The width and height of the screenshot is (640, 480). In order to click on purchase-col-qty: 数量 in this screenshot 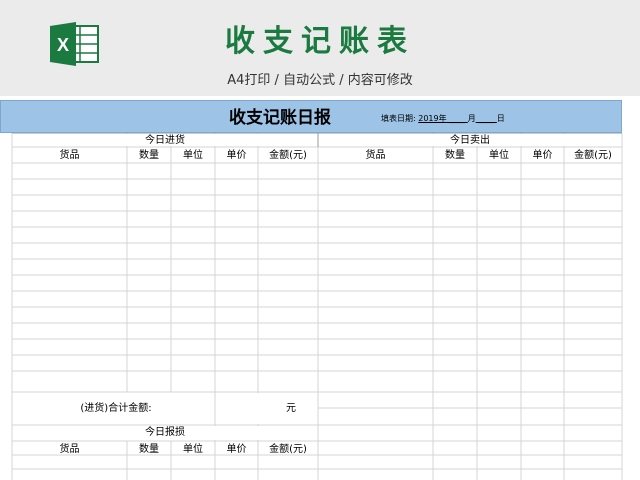, I will do `click(149, 155)`.